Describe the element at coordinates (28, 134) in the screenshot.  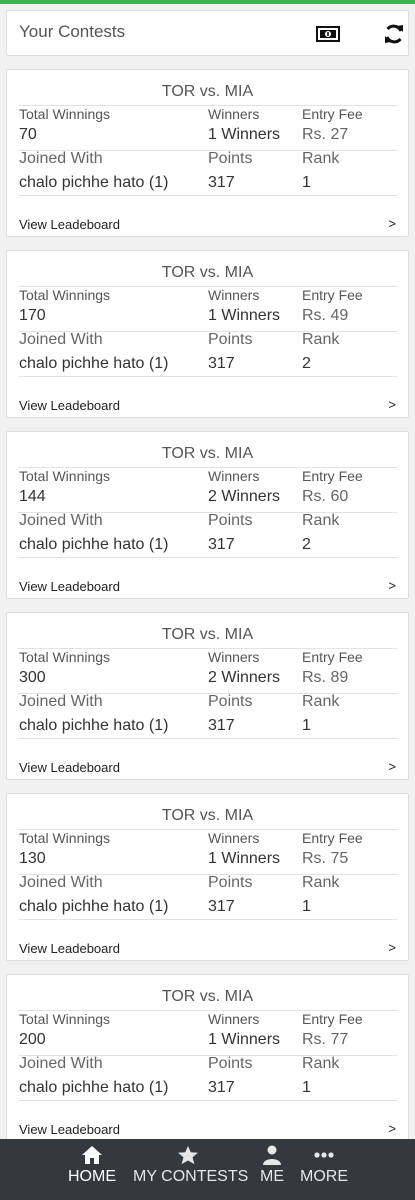
I see `total-winnings-value: 70` at that location.